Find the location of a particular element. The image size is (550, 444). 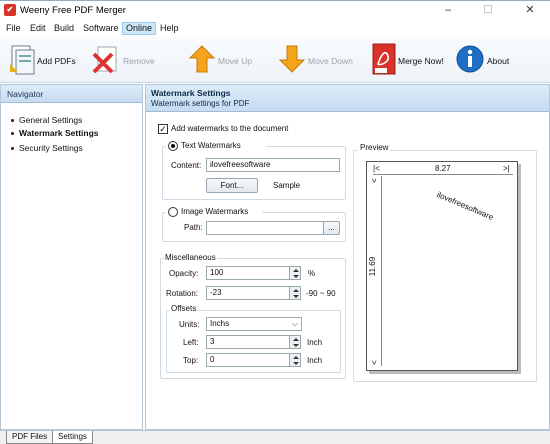

navigator-title: Navigator is located at coordinates (25, 94).